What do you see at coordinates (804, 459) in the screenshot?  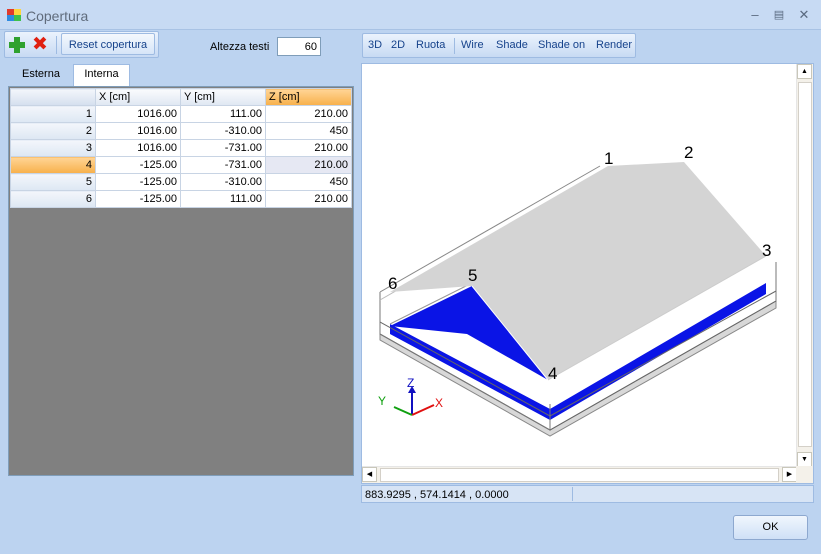 I see `scroll-down-icon: ▼` at bounding box center [804, 459].